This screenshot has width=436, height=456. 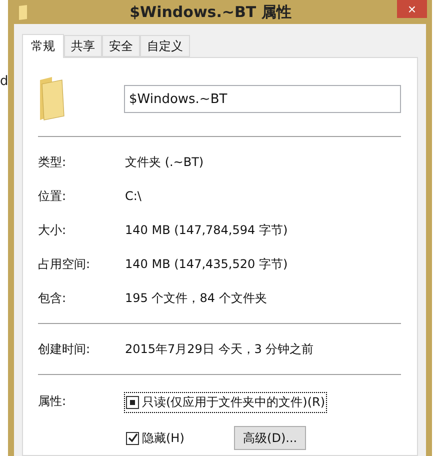 I want to click on option-label: 只读(仅应用于文件夹中的文件)(R), so click(x=234, y=402).